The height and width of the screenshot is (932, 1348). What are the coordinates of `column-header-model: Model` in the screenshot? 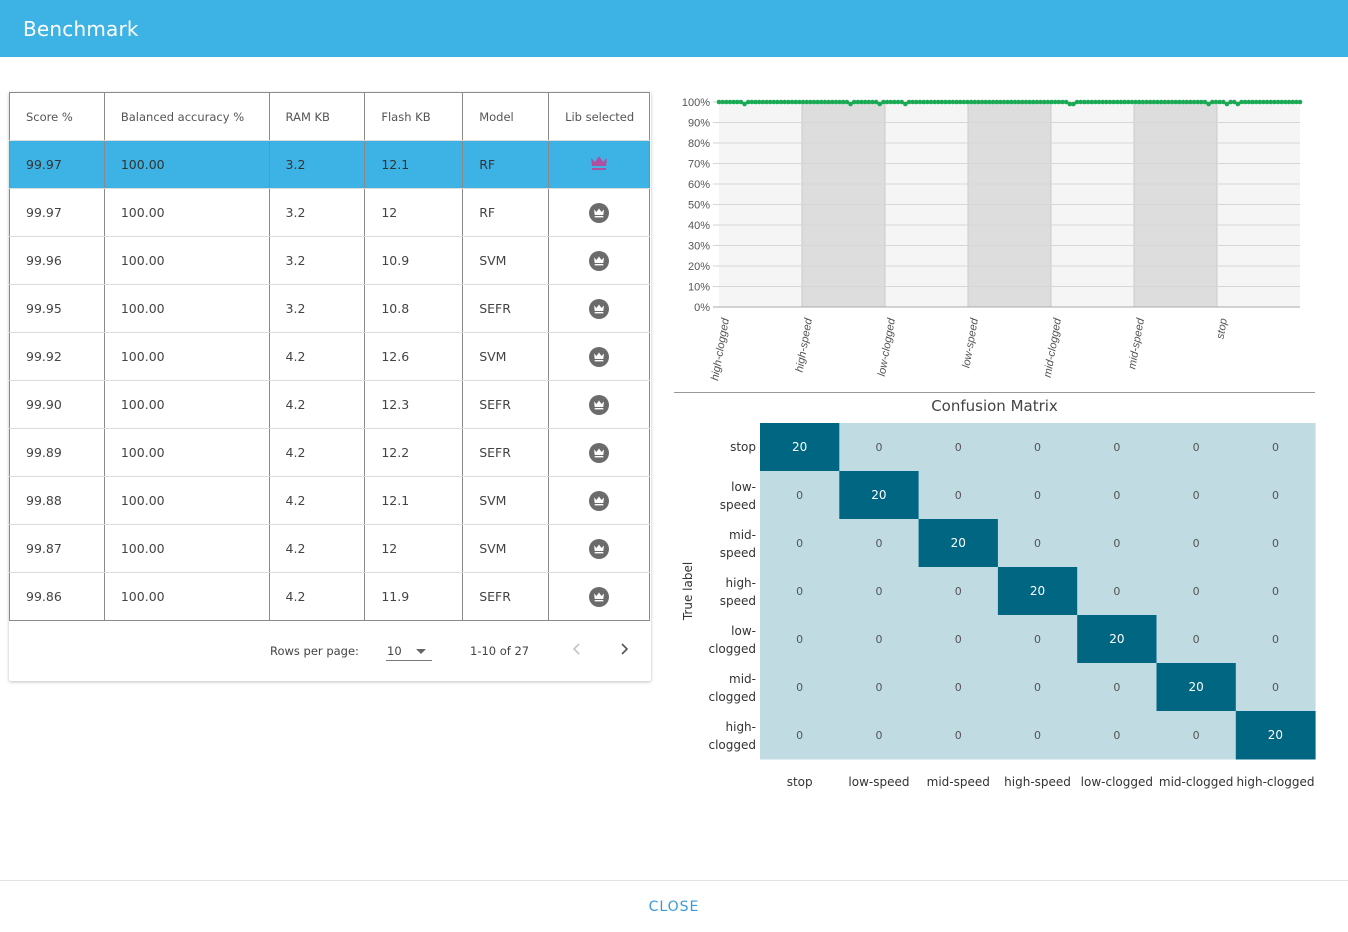 It's located at (506, 116).